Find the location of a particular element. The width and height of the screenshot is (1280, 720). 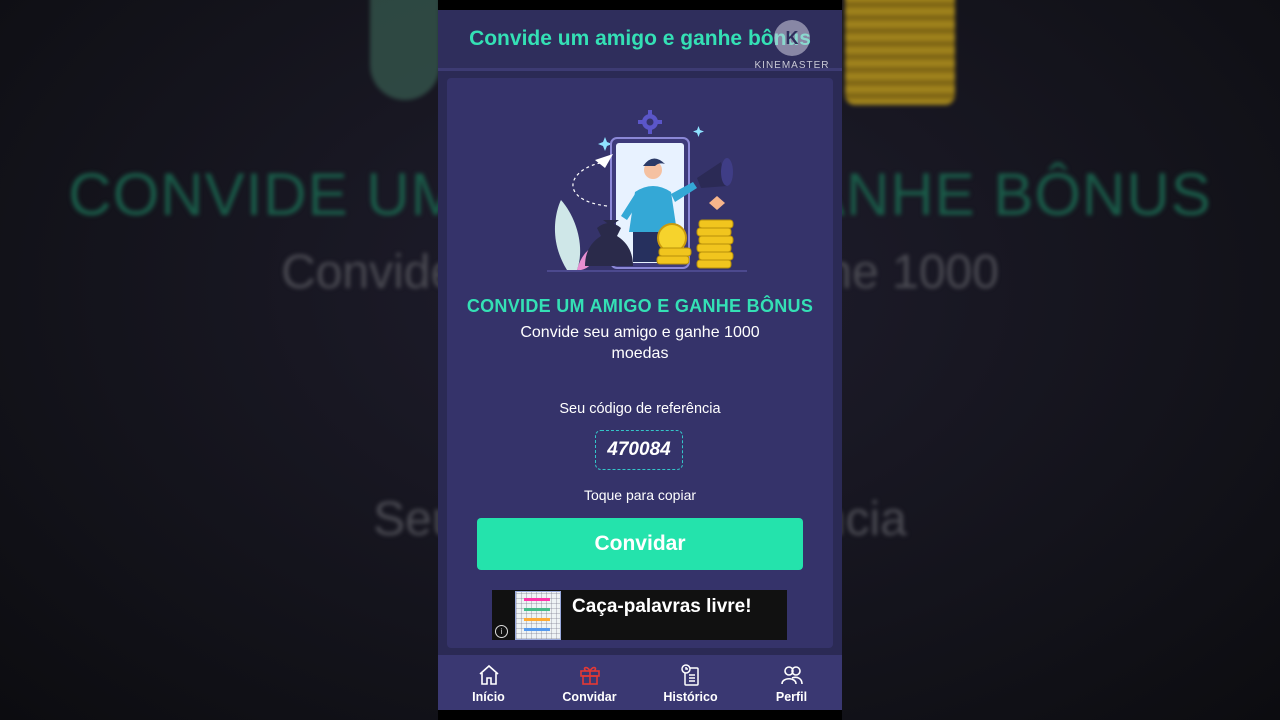

gift-icon is located at coordinates (589, 675).